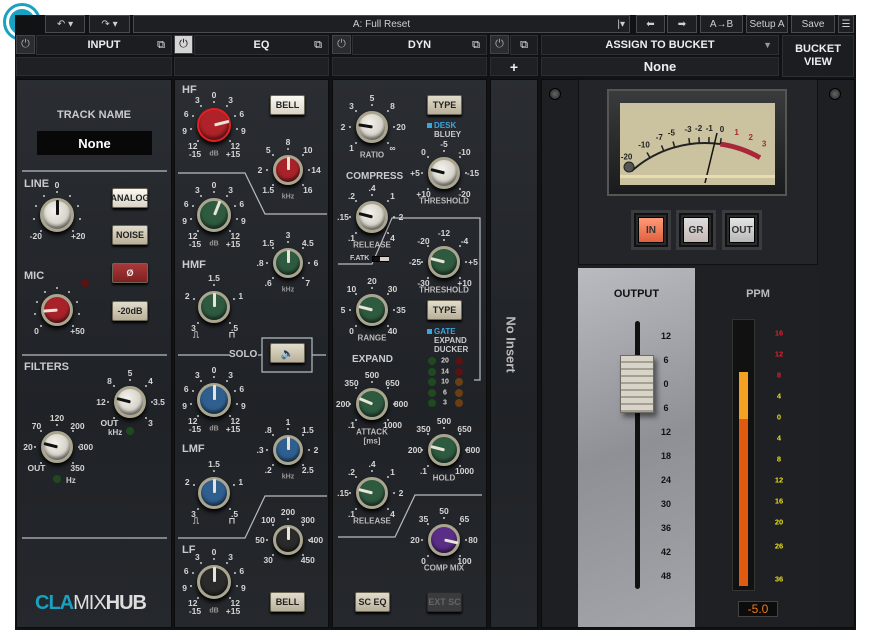  What do you see at coordinates (130, 311) in the screenshot?
I see `pad-button: -20dB` at bounding box center [130, 311].